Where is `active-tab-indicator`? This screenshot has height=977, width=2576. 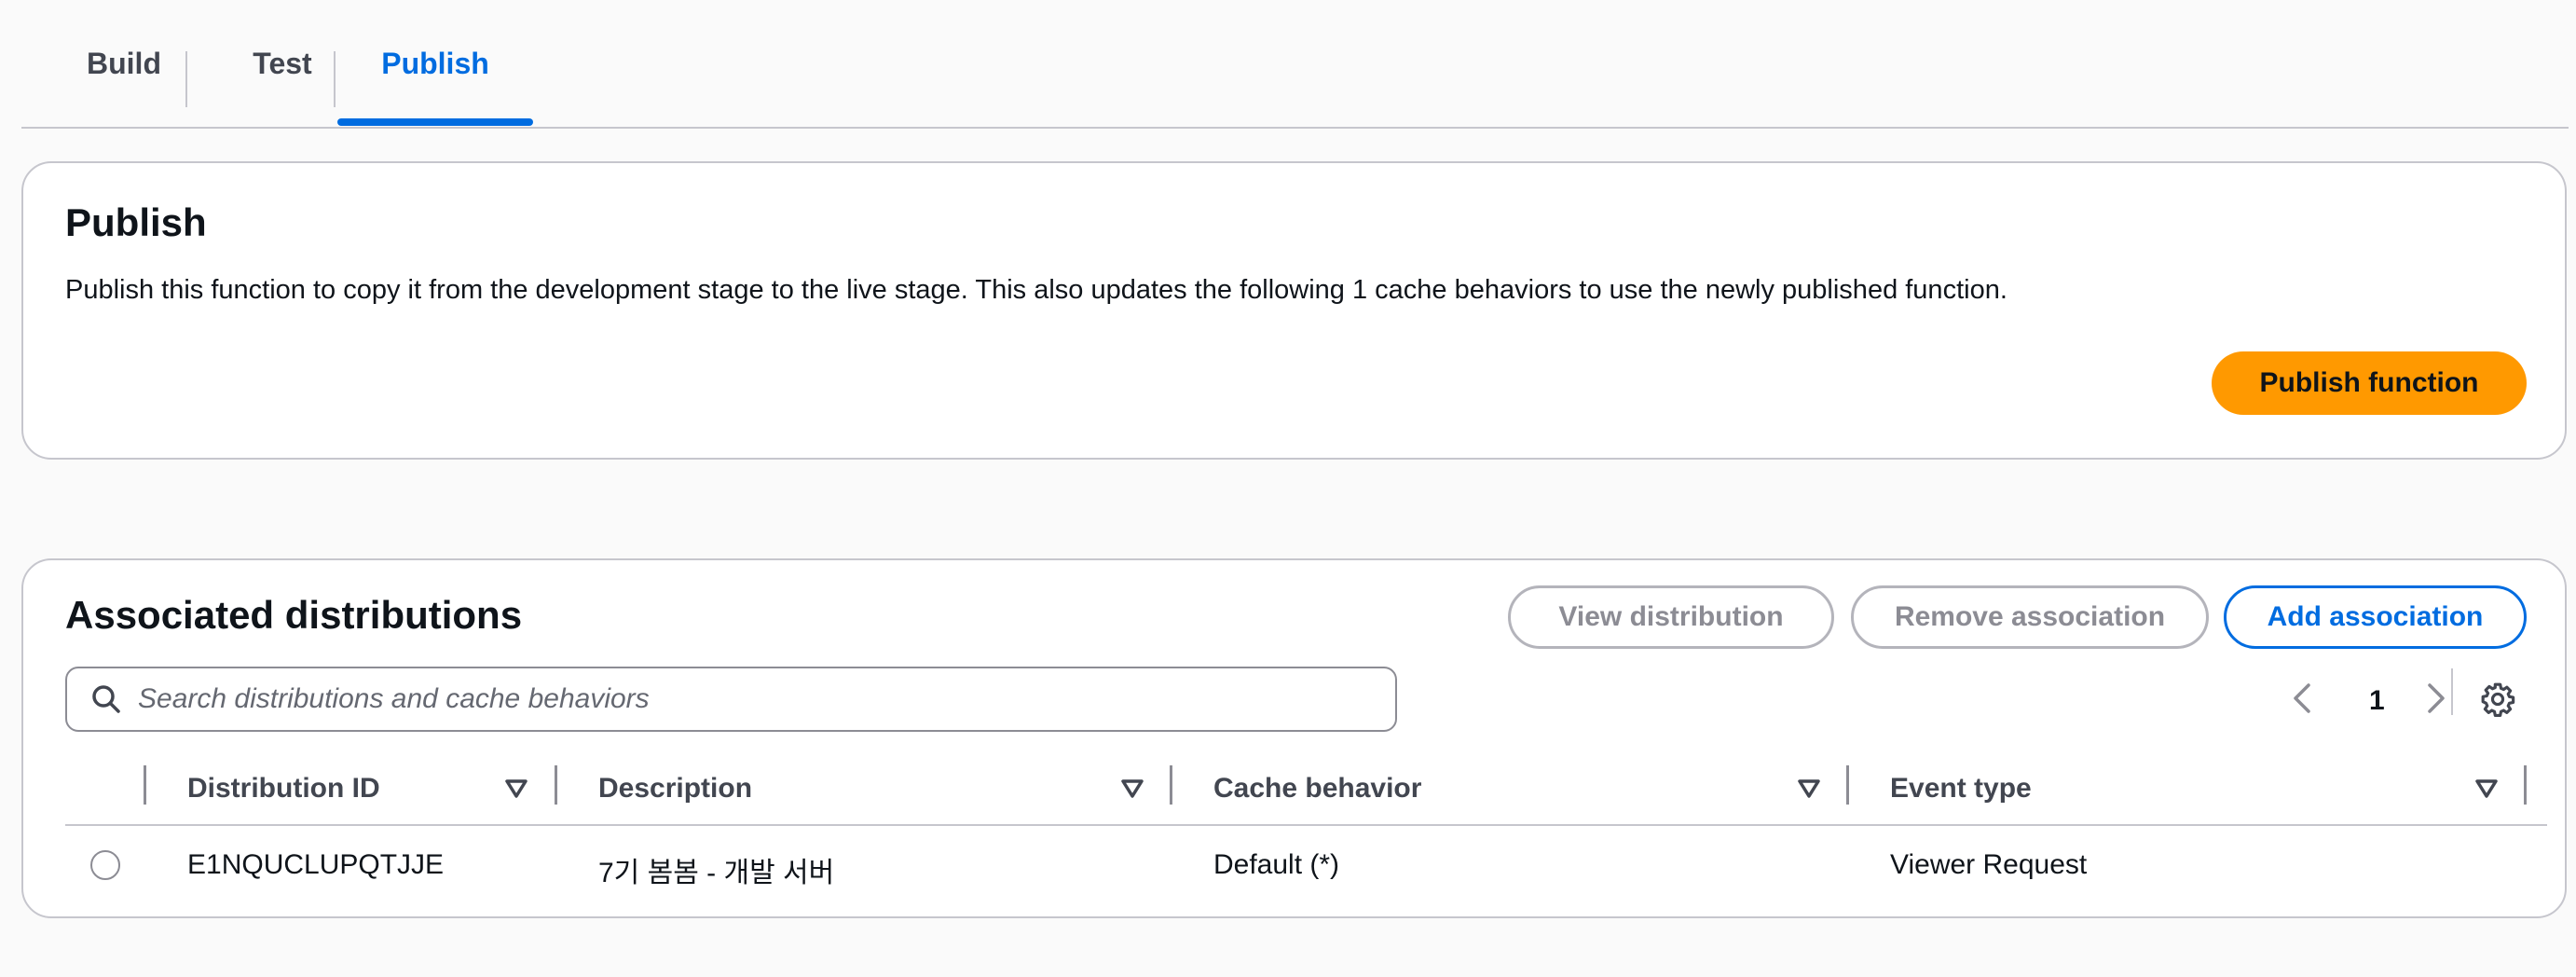 active-tab-indicator is located at coordinates (435, 122).